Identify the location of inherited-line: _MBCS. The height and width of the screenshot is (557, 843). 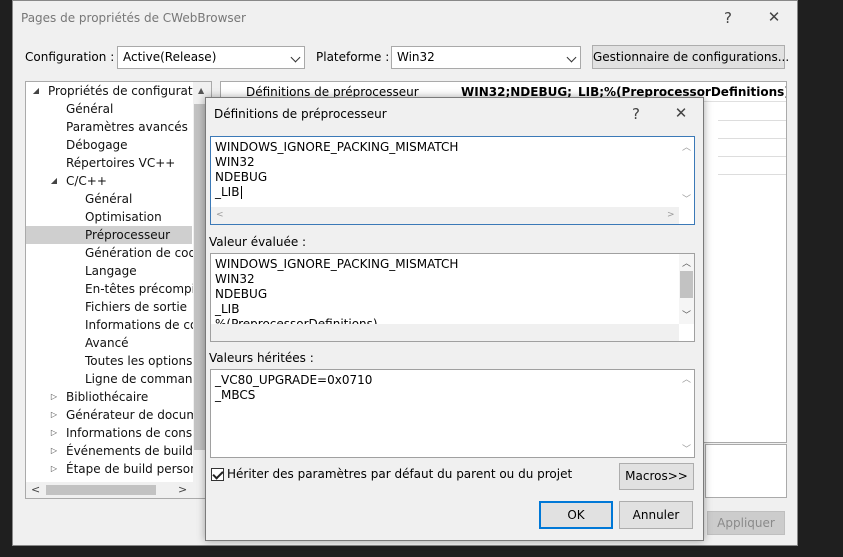
(235, 395).